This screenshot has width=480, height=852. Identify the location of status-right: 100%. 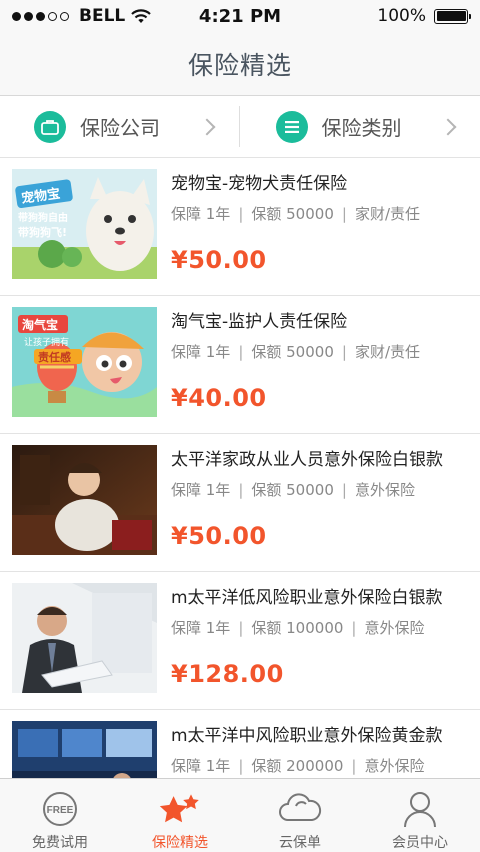
(424, 16).